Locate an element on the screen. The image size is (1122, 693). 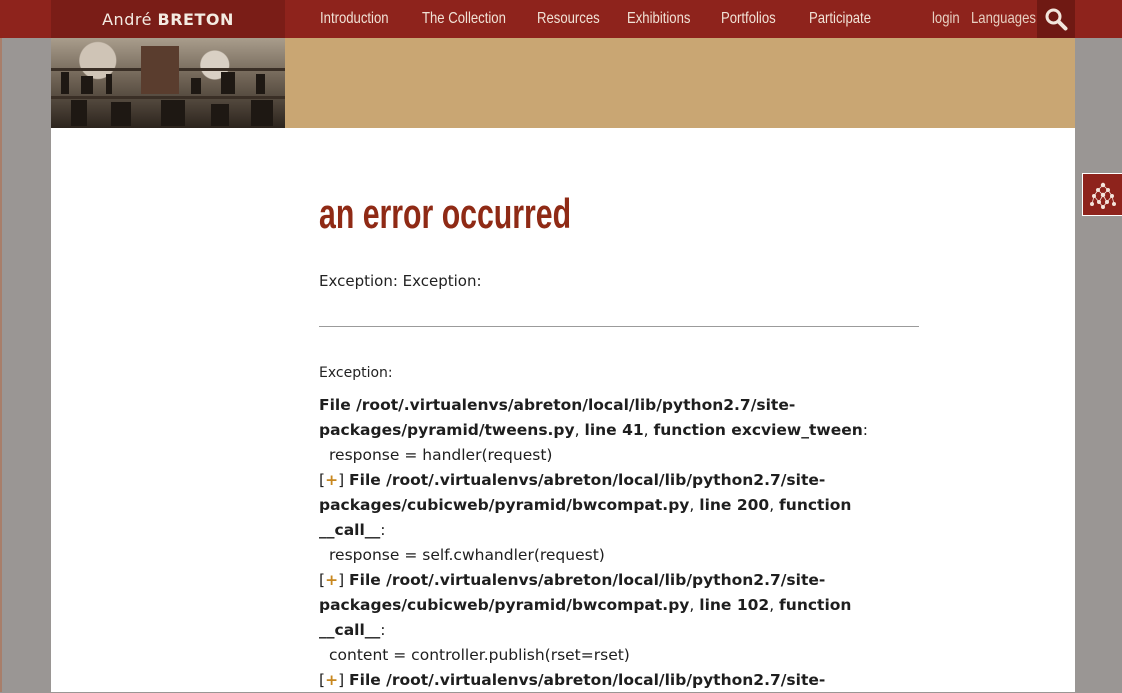
search-button is located at coordinates (1056, 19).